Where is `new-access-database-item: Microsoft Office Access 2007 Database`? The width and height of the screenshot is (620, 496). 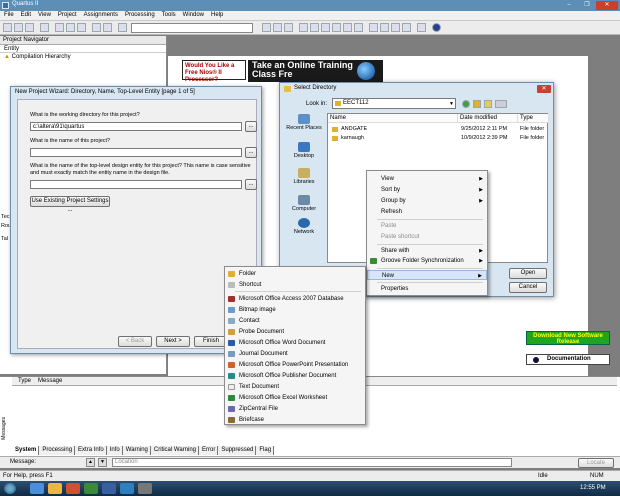
new-access-database-item: Microsoft Office Access 2007 Database is located at coordinates (295, 299).